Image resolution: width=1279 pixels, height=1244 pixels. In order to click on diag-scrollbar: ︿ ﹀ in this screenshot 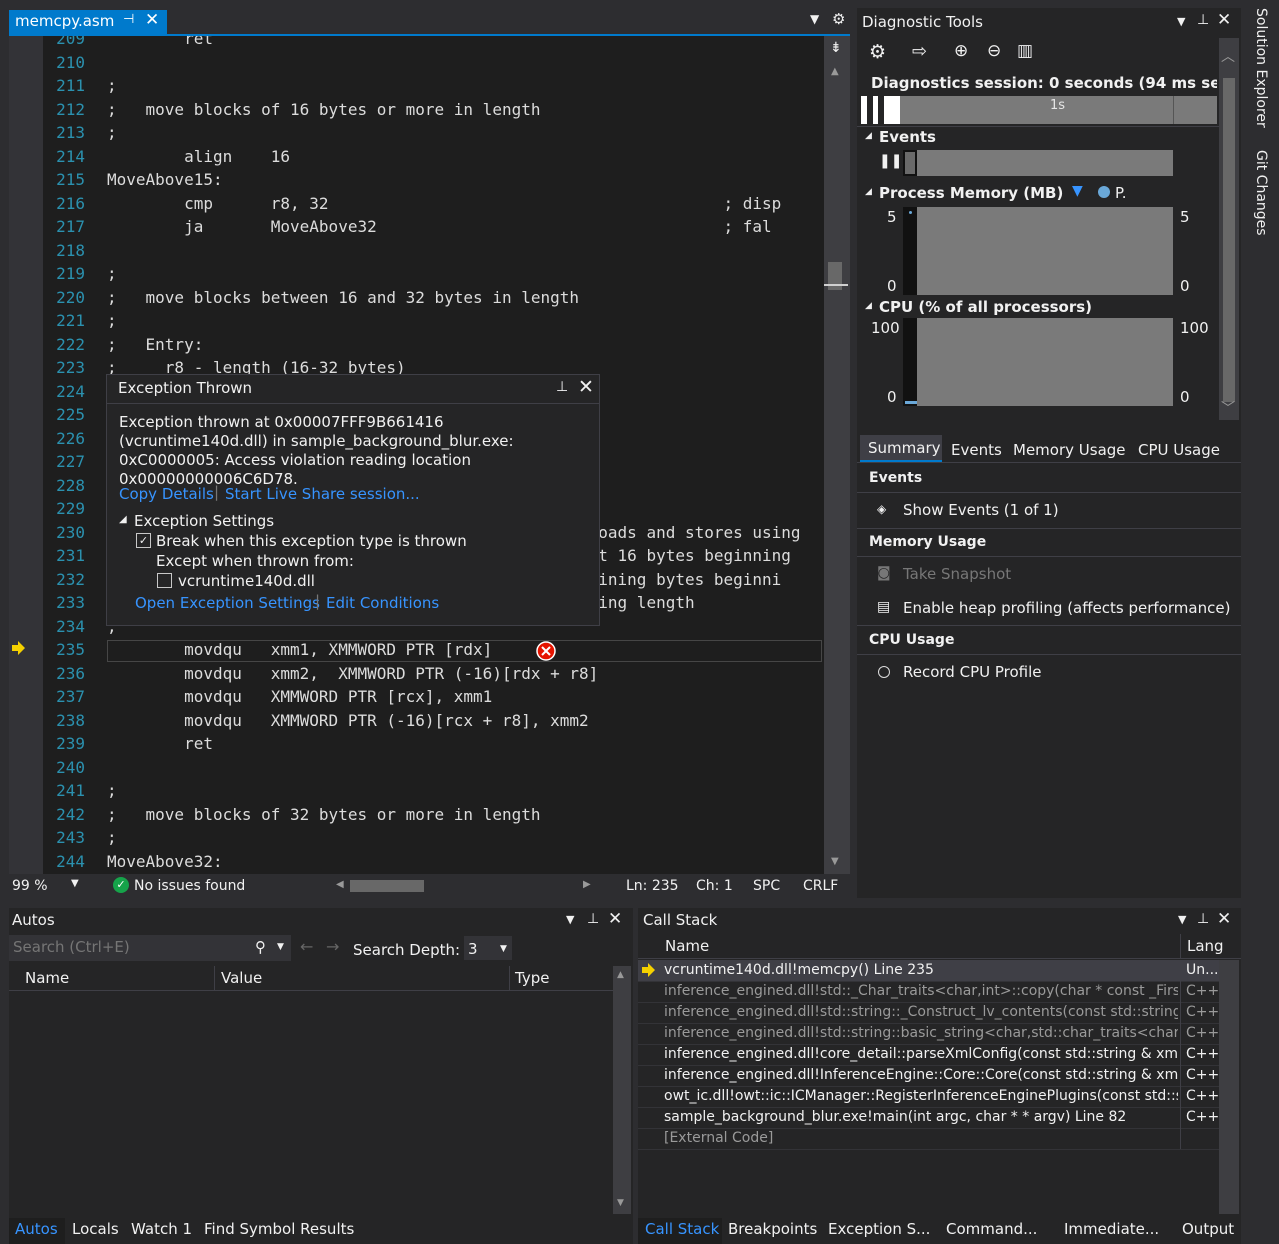, I will do `click(1229, 229)`.